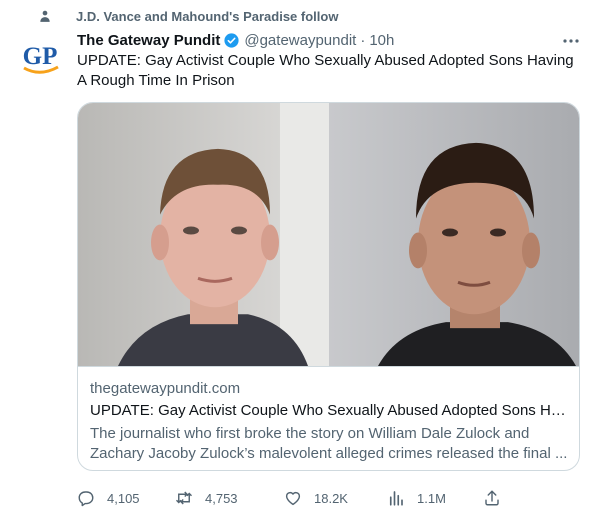 The image size is (598, 520). I want to click on like-count: 18.2K, so click(331, 498).